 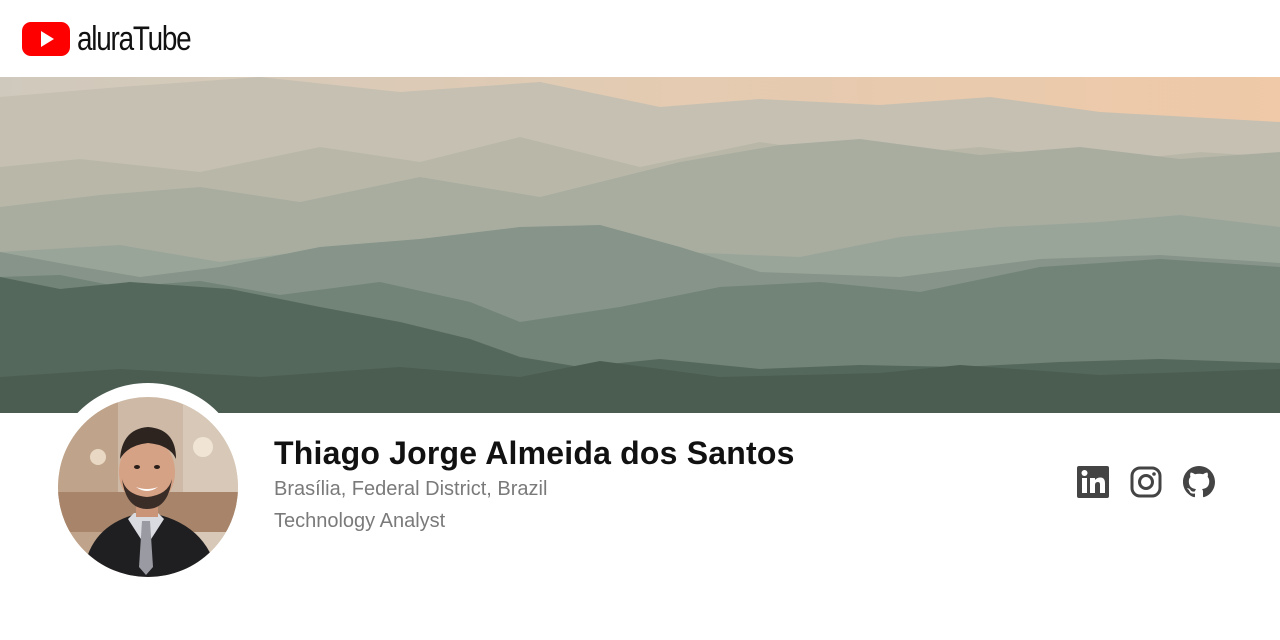 I want to click on social-links, so click(x=1146, y=482).